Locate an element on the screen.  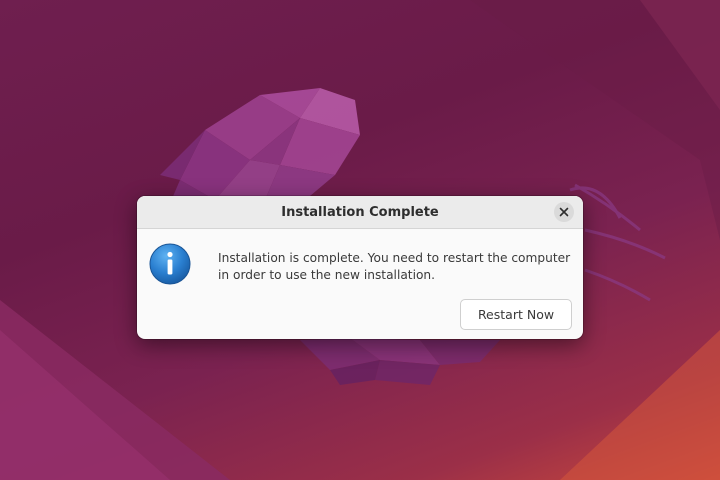
close-button is located at coordinates (564, 212).